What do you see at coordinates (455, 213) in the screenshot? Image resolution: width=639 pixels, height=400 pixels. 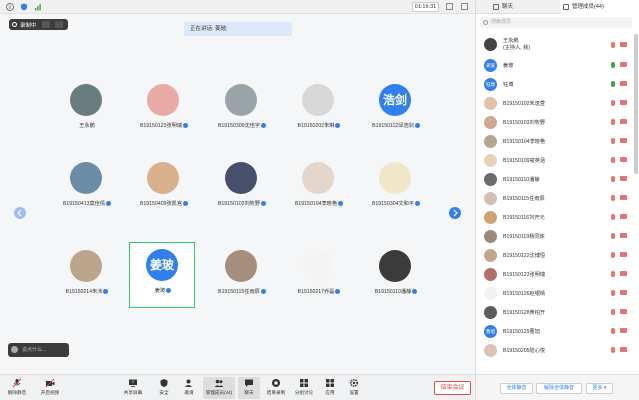 I see `next-page-button` at bounding box center [455, 213].